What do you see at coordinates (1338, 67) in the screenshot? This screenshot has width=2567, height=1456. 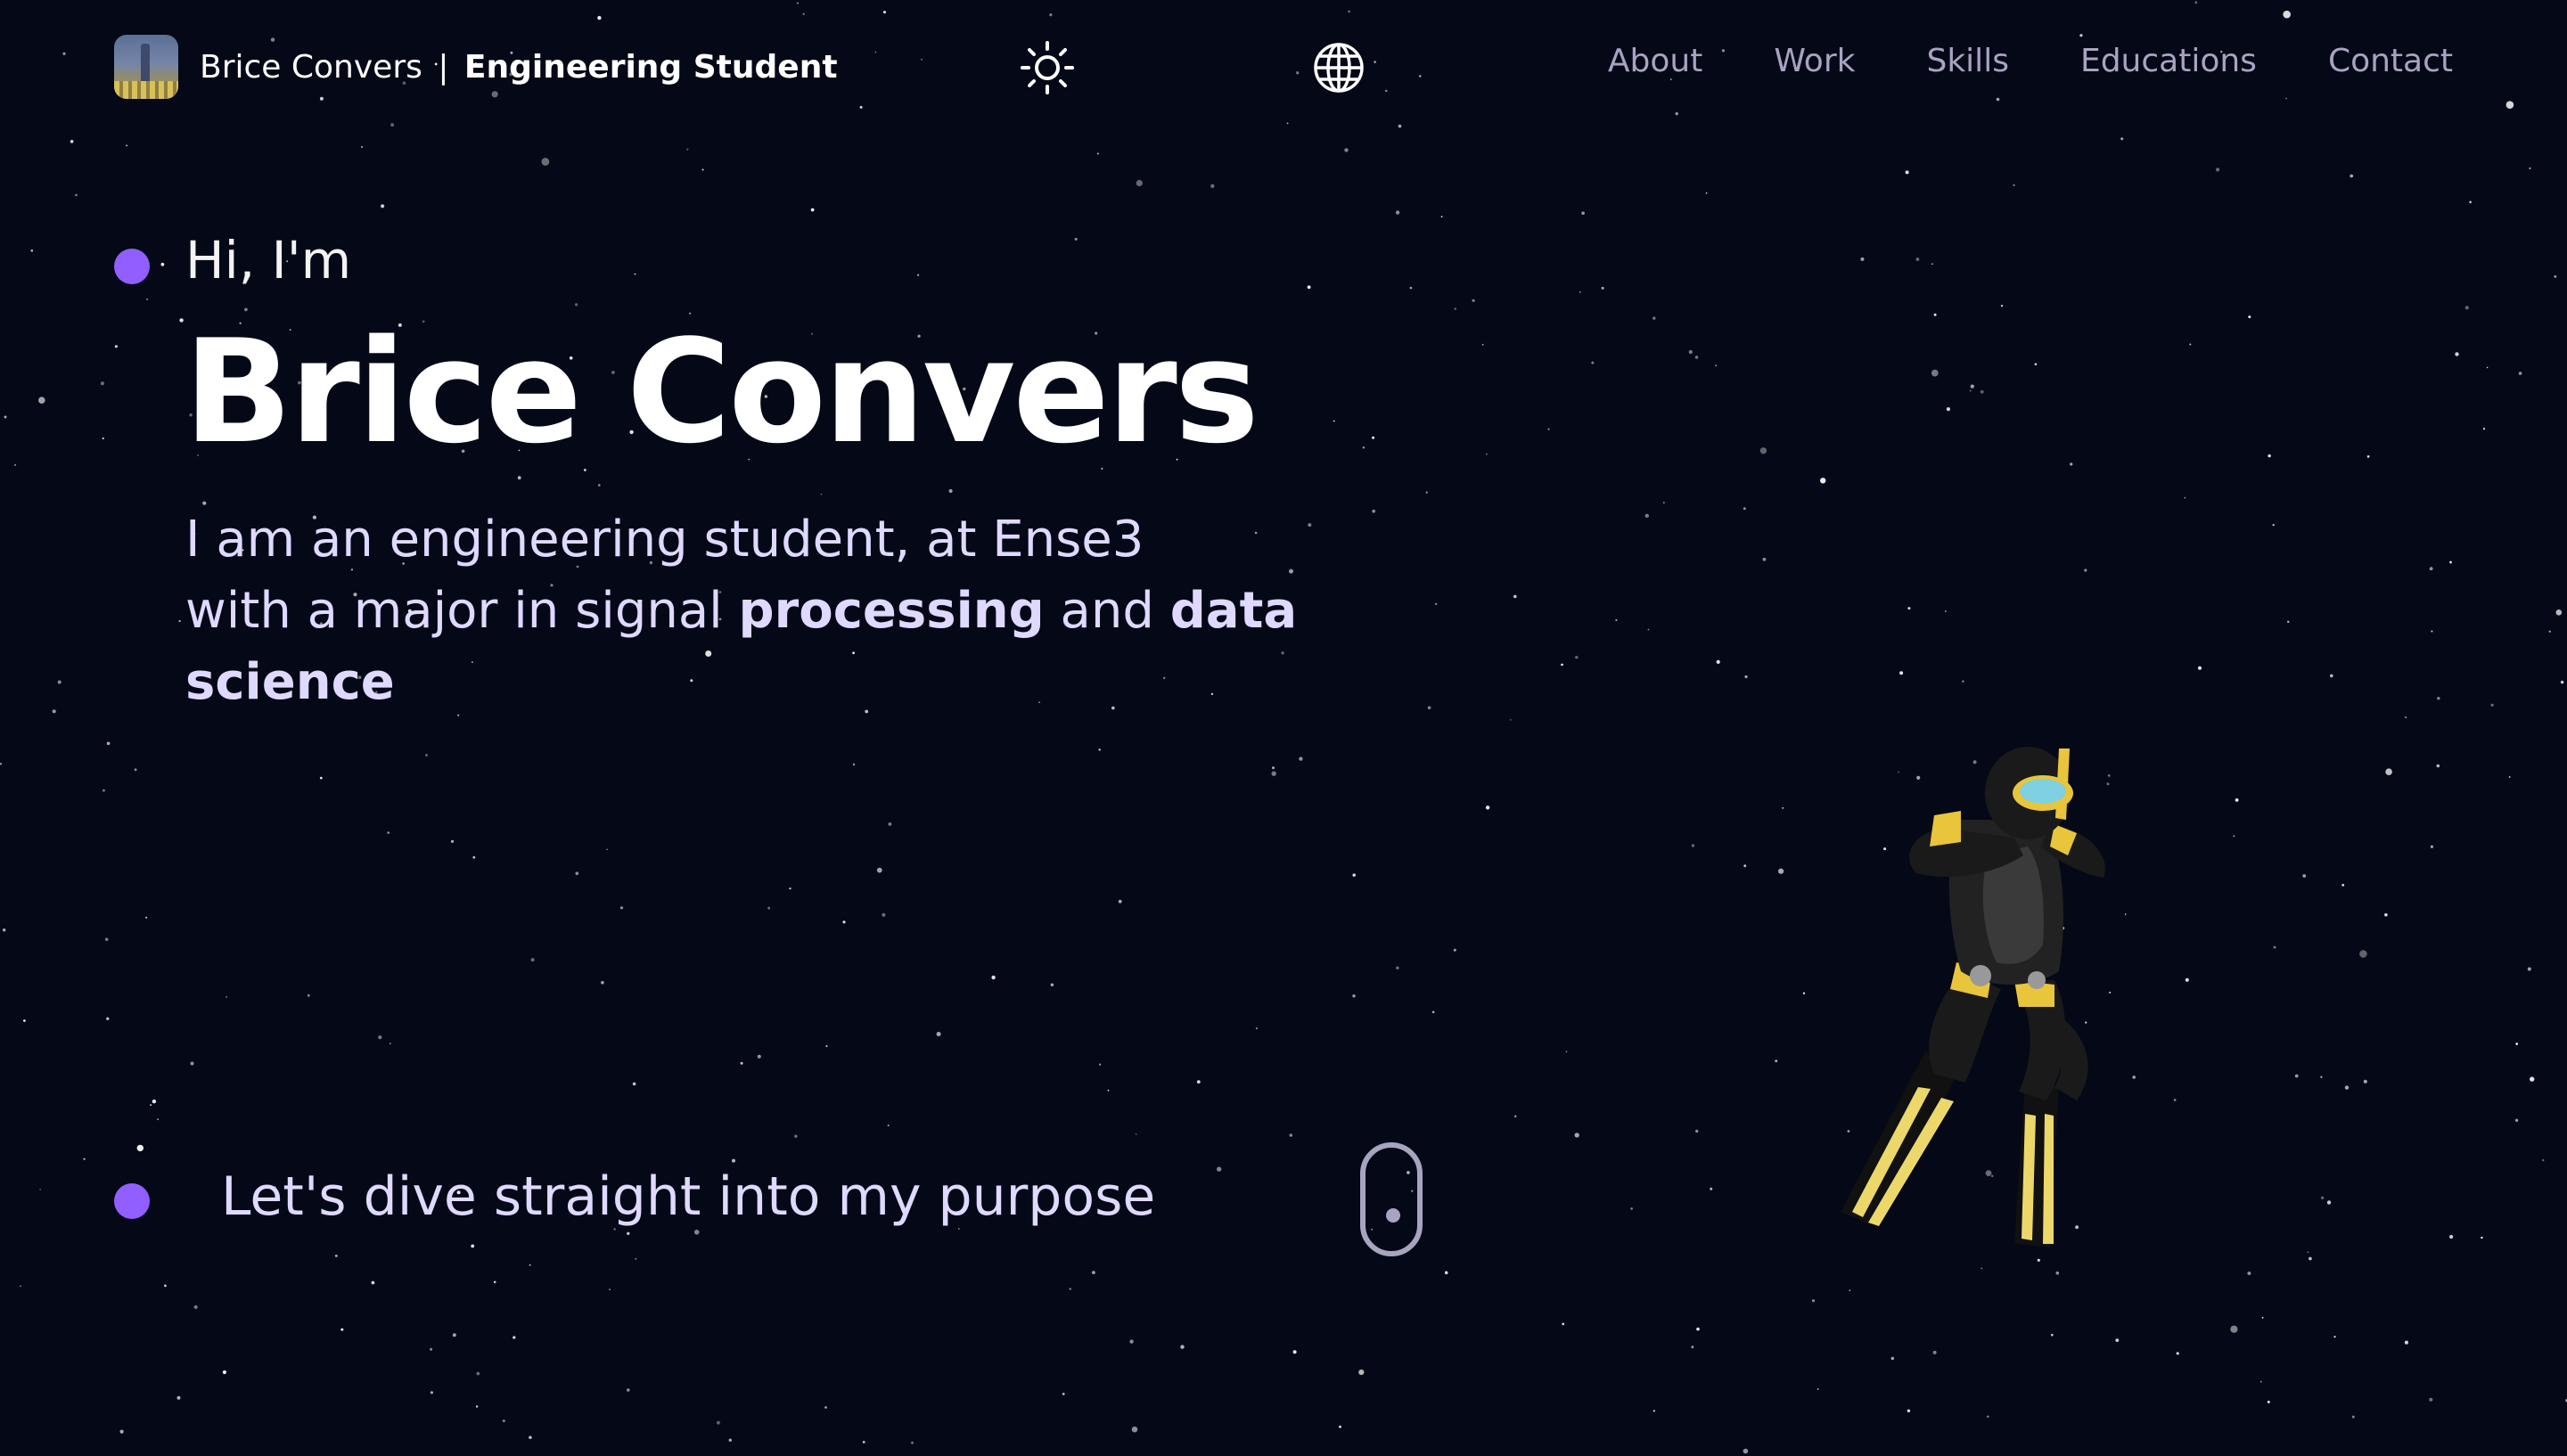 I see `language-button` at bounding box center [1338, 67].